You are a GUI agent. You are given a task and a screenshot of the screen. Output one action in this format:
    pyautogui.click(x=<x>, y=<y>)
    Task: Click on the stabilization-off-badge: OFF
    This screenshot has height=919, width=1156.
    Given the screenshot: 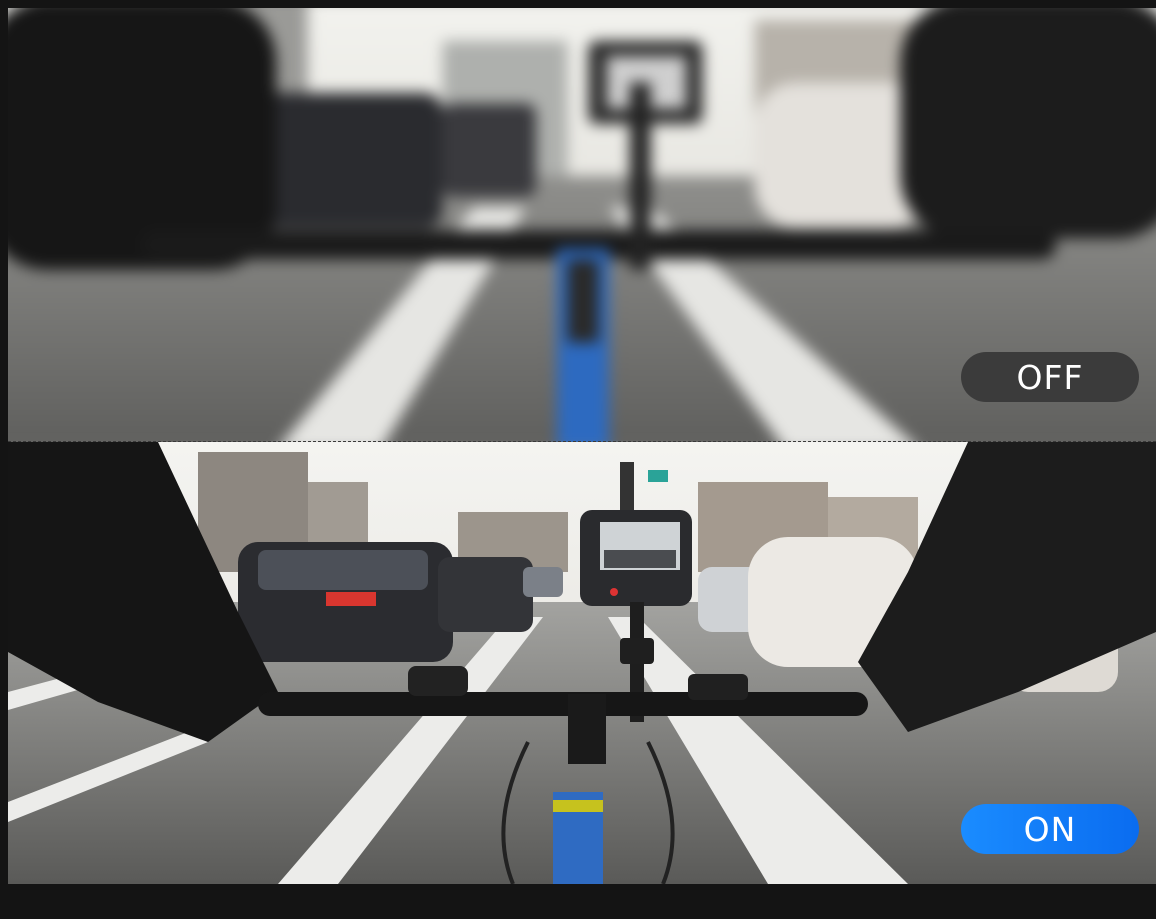 What is the action you would take?
    pyautogui.click(x=1050, y=377)
    